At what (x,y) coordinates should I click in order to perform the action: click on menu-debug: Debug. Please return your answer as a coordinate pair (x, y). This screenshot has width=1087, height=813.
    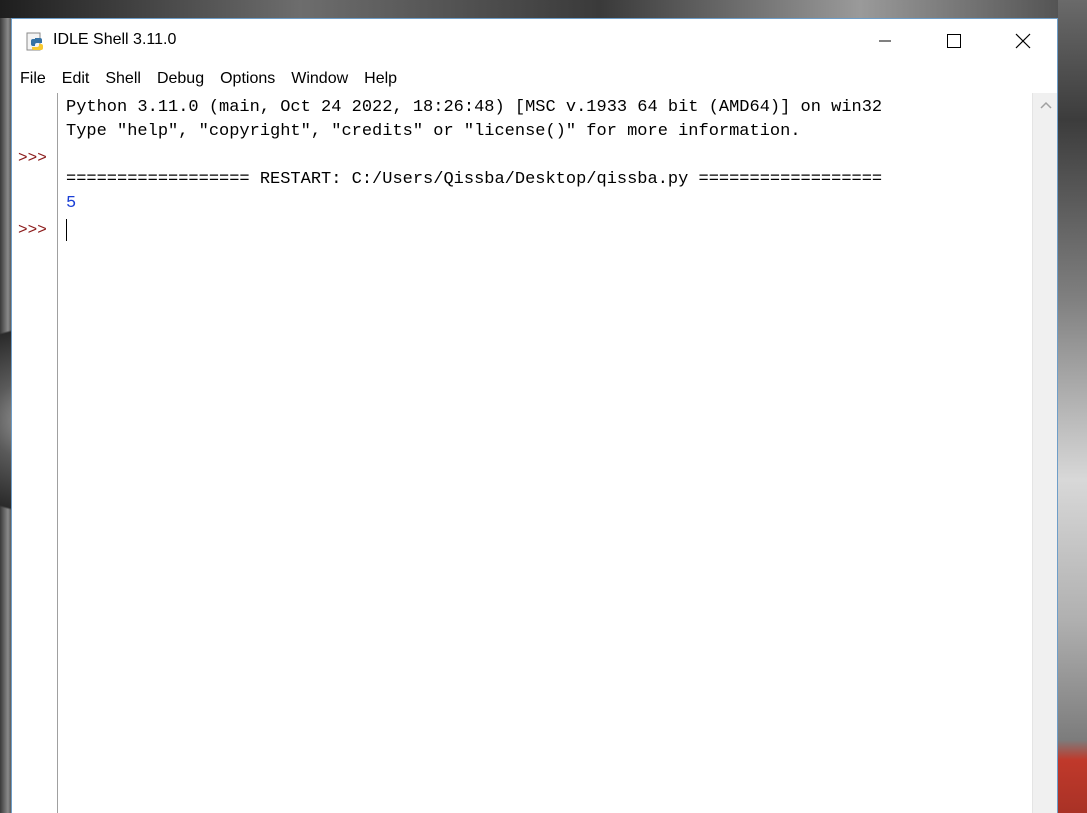
    Looking at the image, I should click on (180, 78).